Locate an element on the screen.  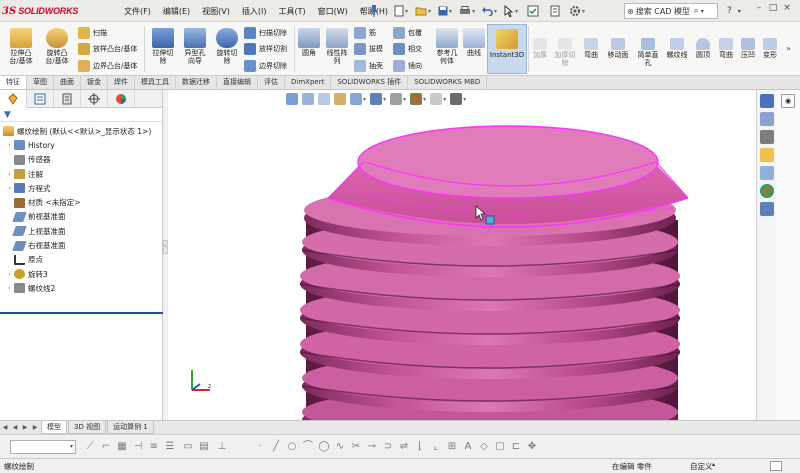
mirror-button: 镜向 is located at coordinates (407, 66).